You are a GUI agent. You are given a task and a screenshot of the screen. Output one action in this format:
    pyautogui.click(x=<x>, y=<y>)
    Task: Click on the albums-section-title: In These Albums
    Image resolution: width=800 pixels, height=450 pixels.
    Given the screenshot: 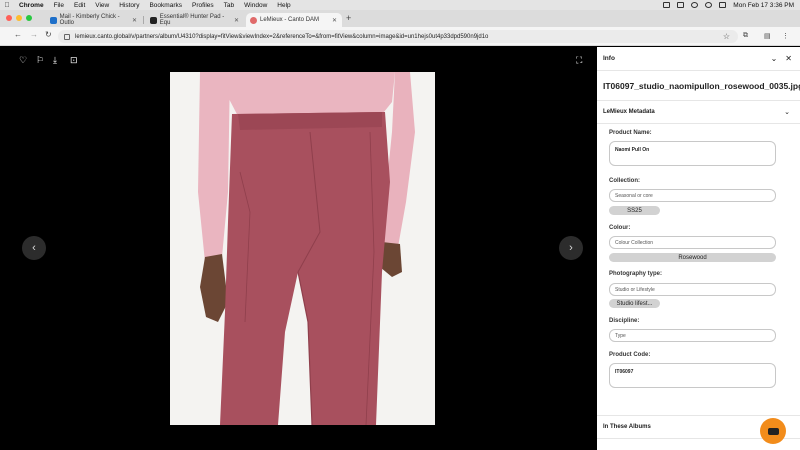 What is the action you would take?
    pyautogui.click(x=627, y=427)
    